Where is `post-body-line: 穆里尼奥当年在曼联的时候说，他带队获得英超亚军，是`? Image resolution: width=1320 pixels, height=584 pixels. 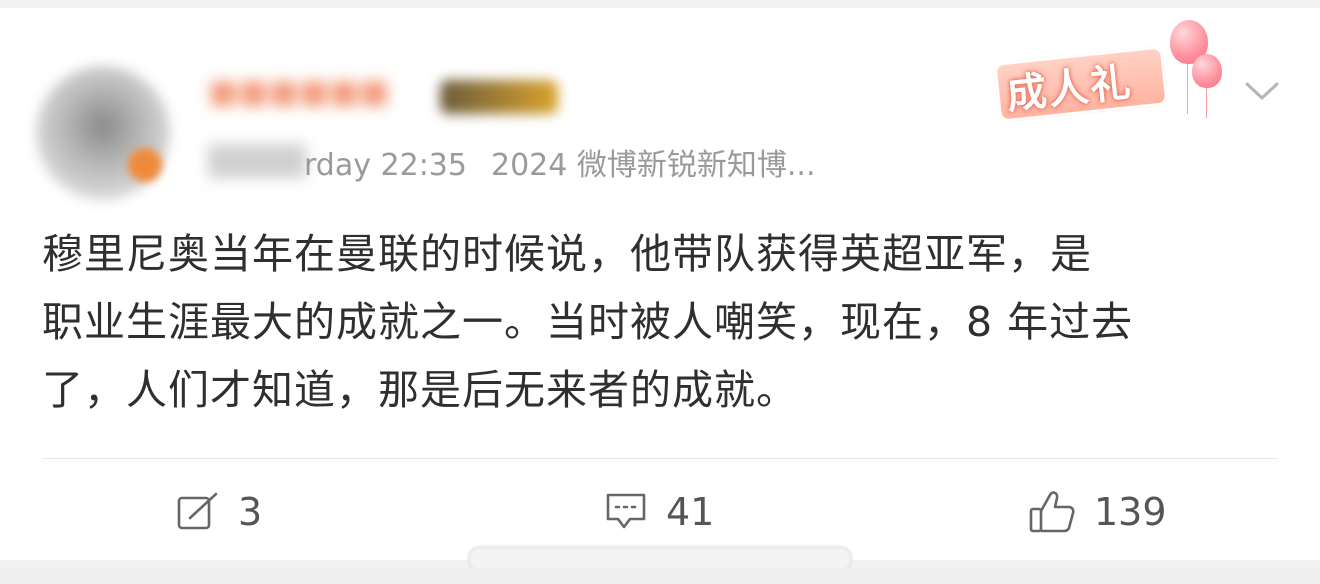 post-body-line: 穆里尼奥当年在曼联的时候说，他带队获得英超亚军，是 is located at coordinates (567, 254).